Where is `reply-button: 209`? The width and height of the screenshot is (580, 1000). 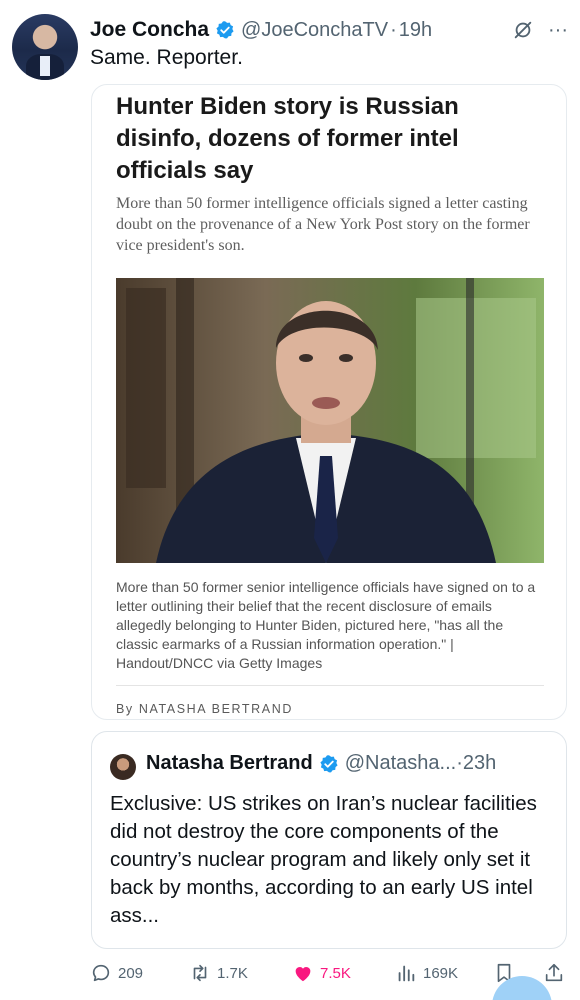
reply-button: 209 is located at coordinates (116, 973).